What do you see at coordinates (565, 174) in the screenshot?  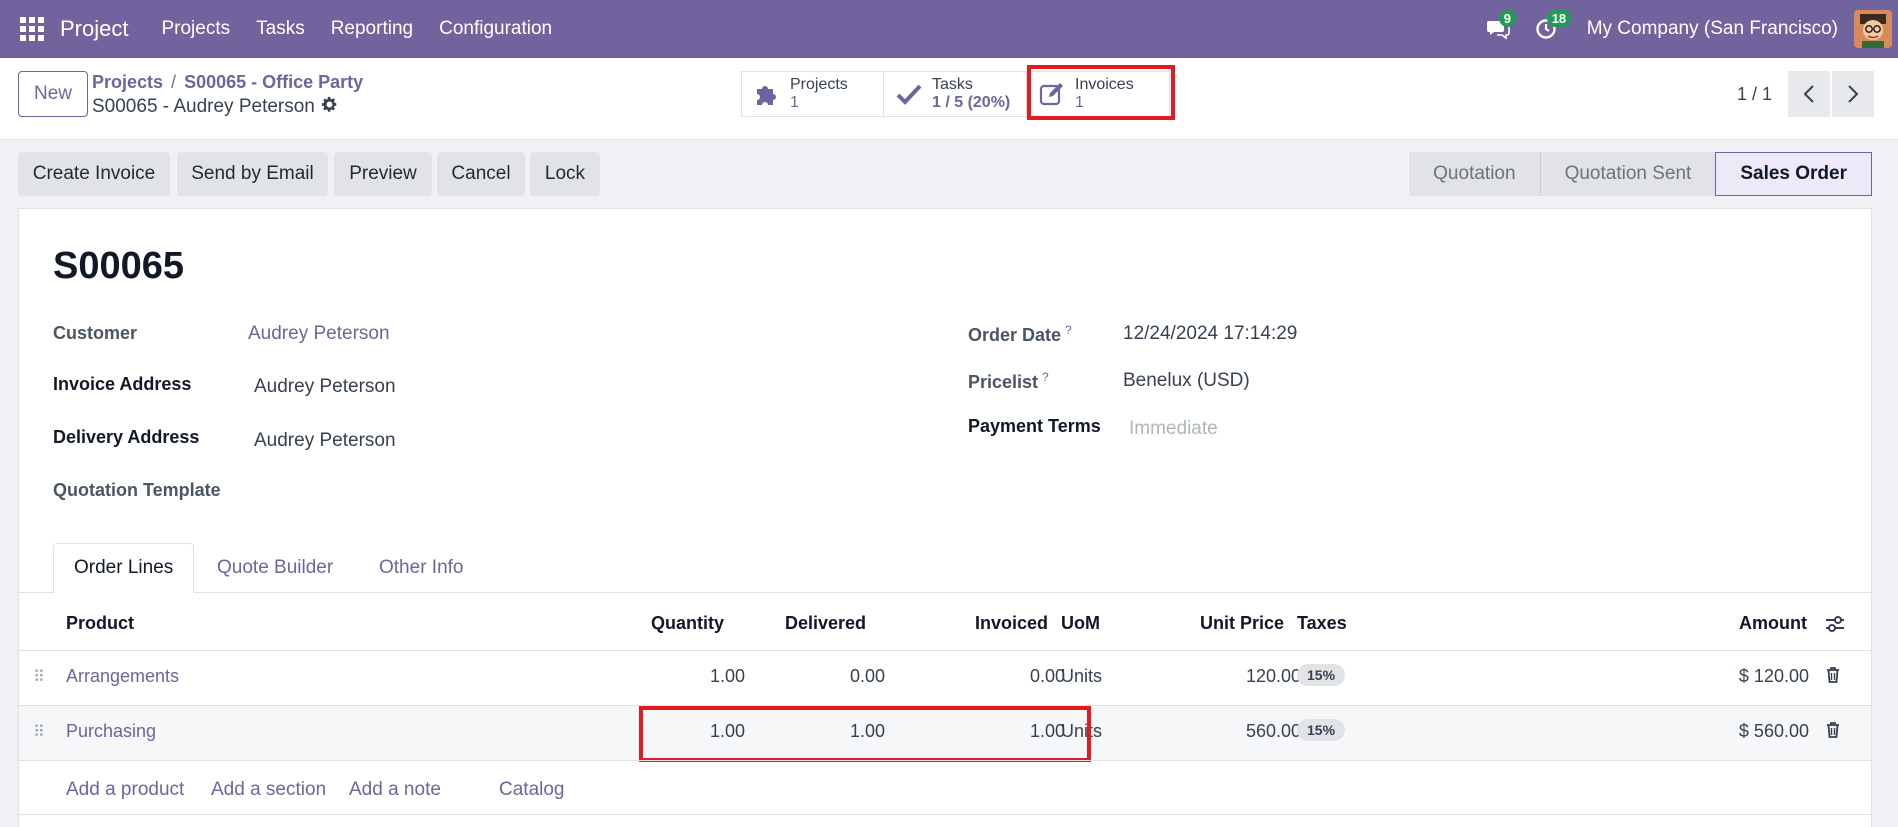 I see `lock-button: Lock` at bounding box center [565, 174].